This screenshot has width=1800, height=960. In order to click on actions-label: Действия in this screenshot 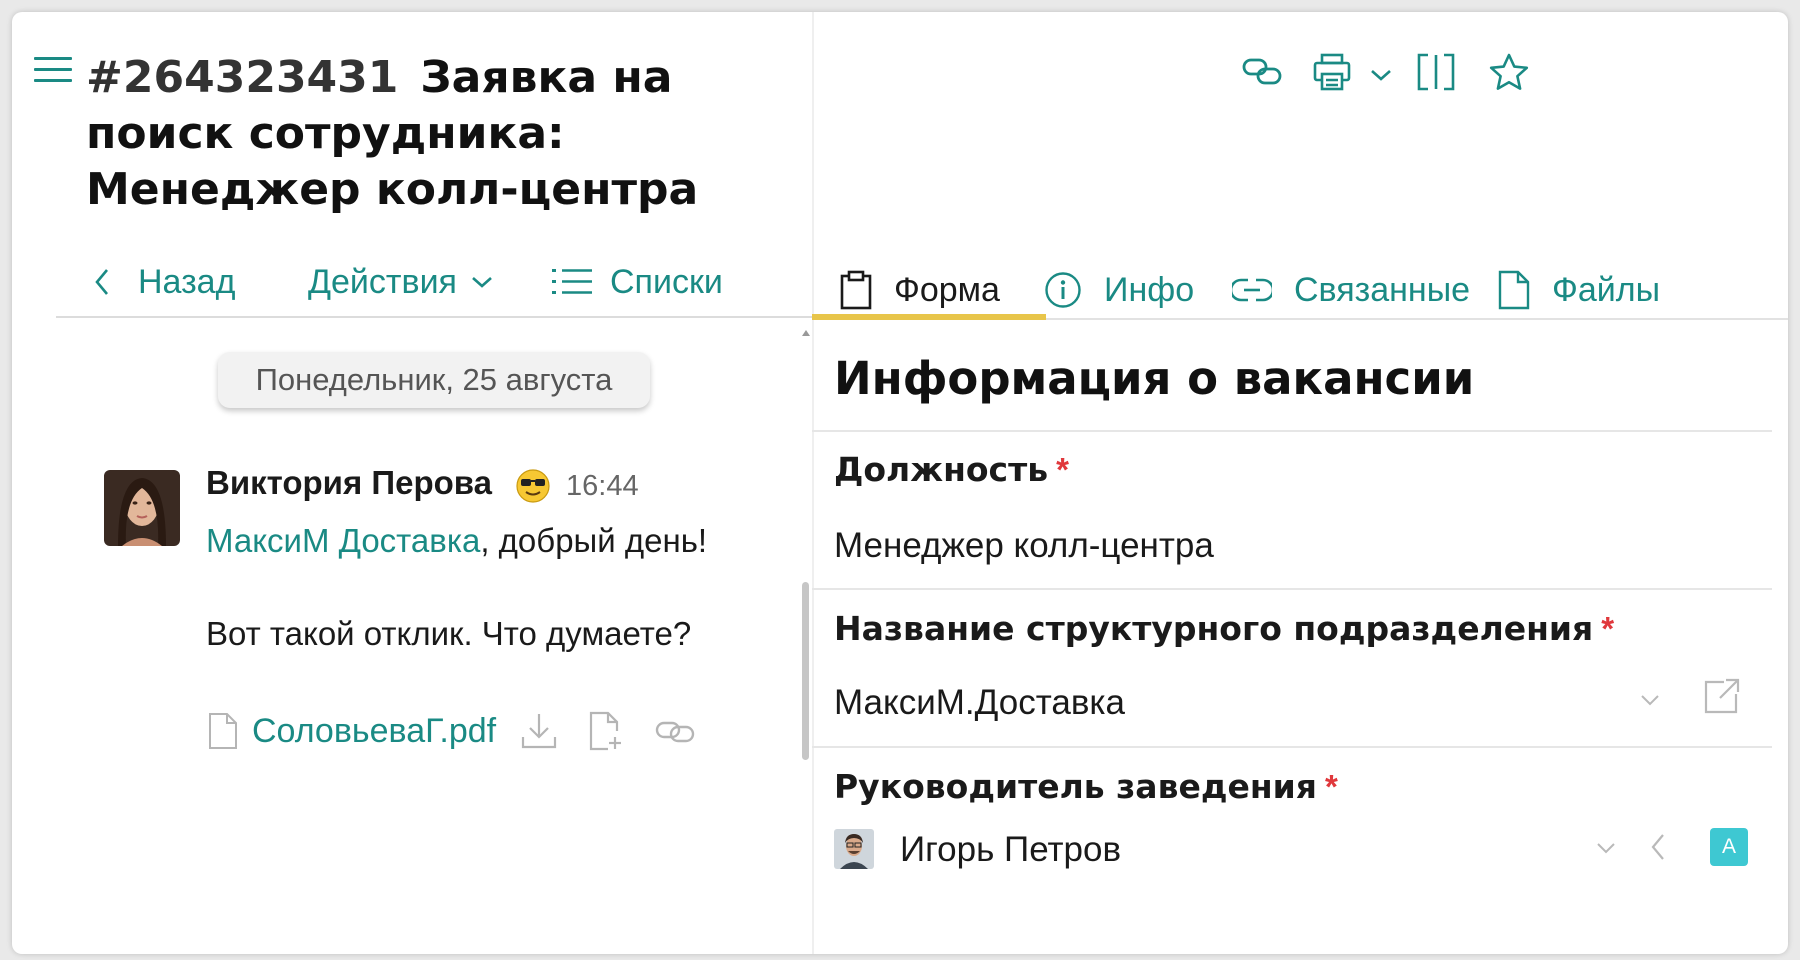, I will do `click(382, 281)`.